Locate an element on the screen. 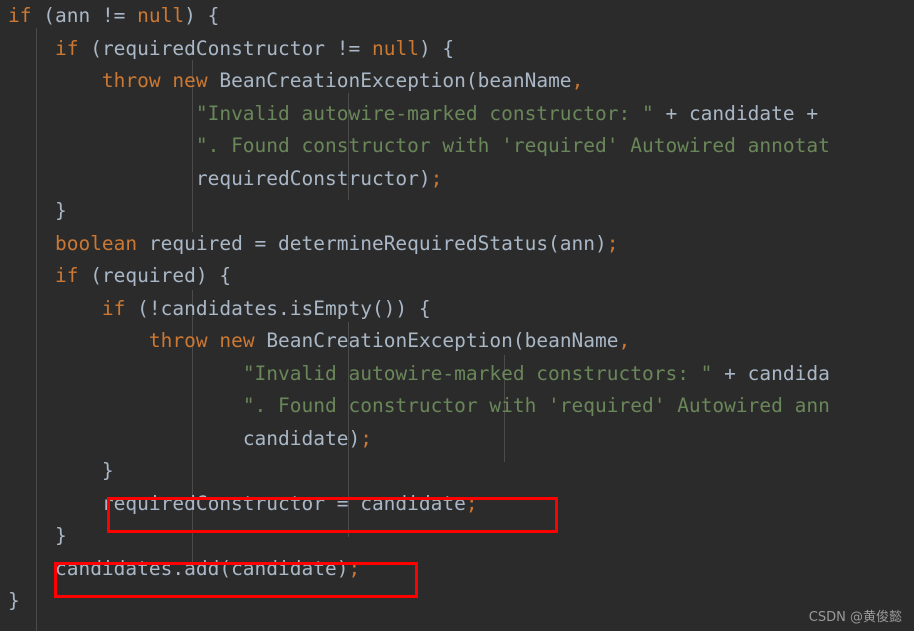 The width and height of the screenshot is (914, 631). code-token-id: requiredConstructor) is located at coordinates (313, 178).